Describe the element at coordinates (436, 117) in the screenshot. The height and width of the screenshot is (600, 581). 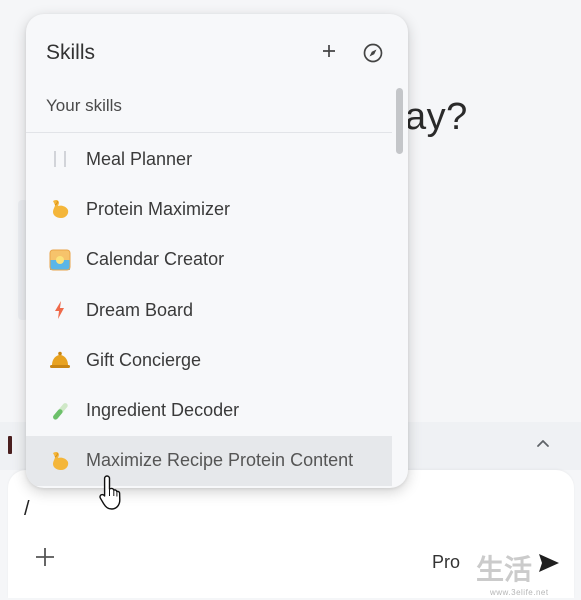
I see `greeting-text: ay?` at that location.